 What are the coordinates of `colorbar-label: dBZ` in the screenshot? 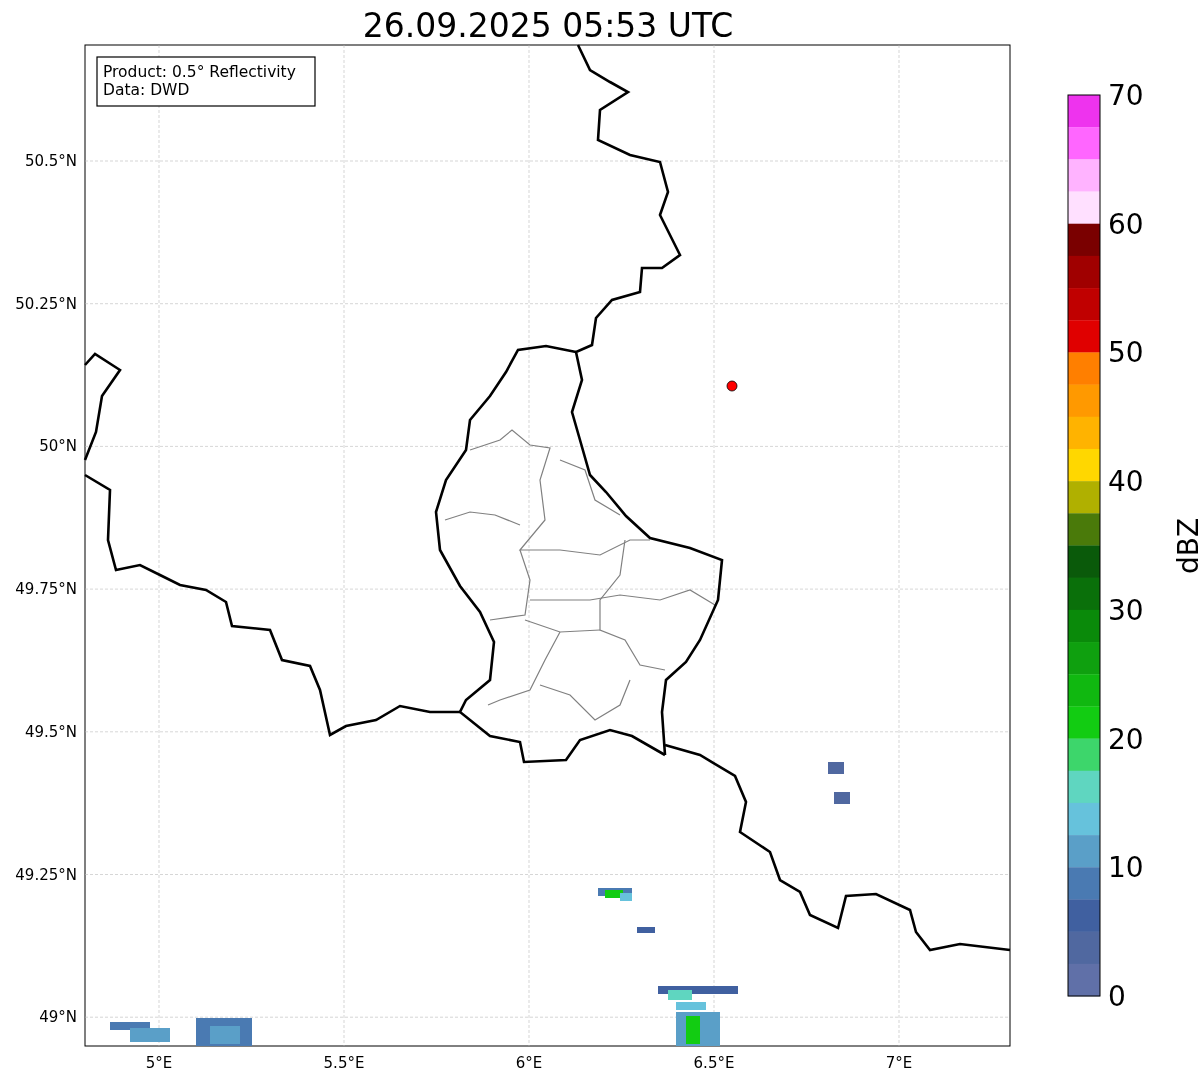 It's located at (1187, 546).